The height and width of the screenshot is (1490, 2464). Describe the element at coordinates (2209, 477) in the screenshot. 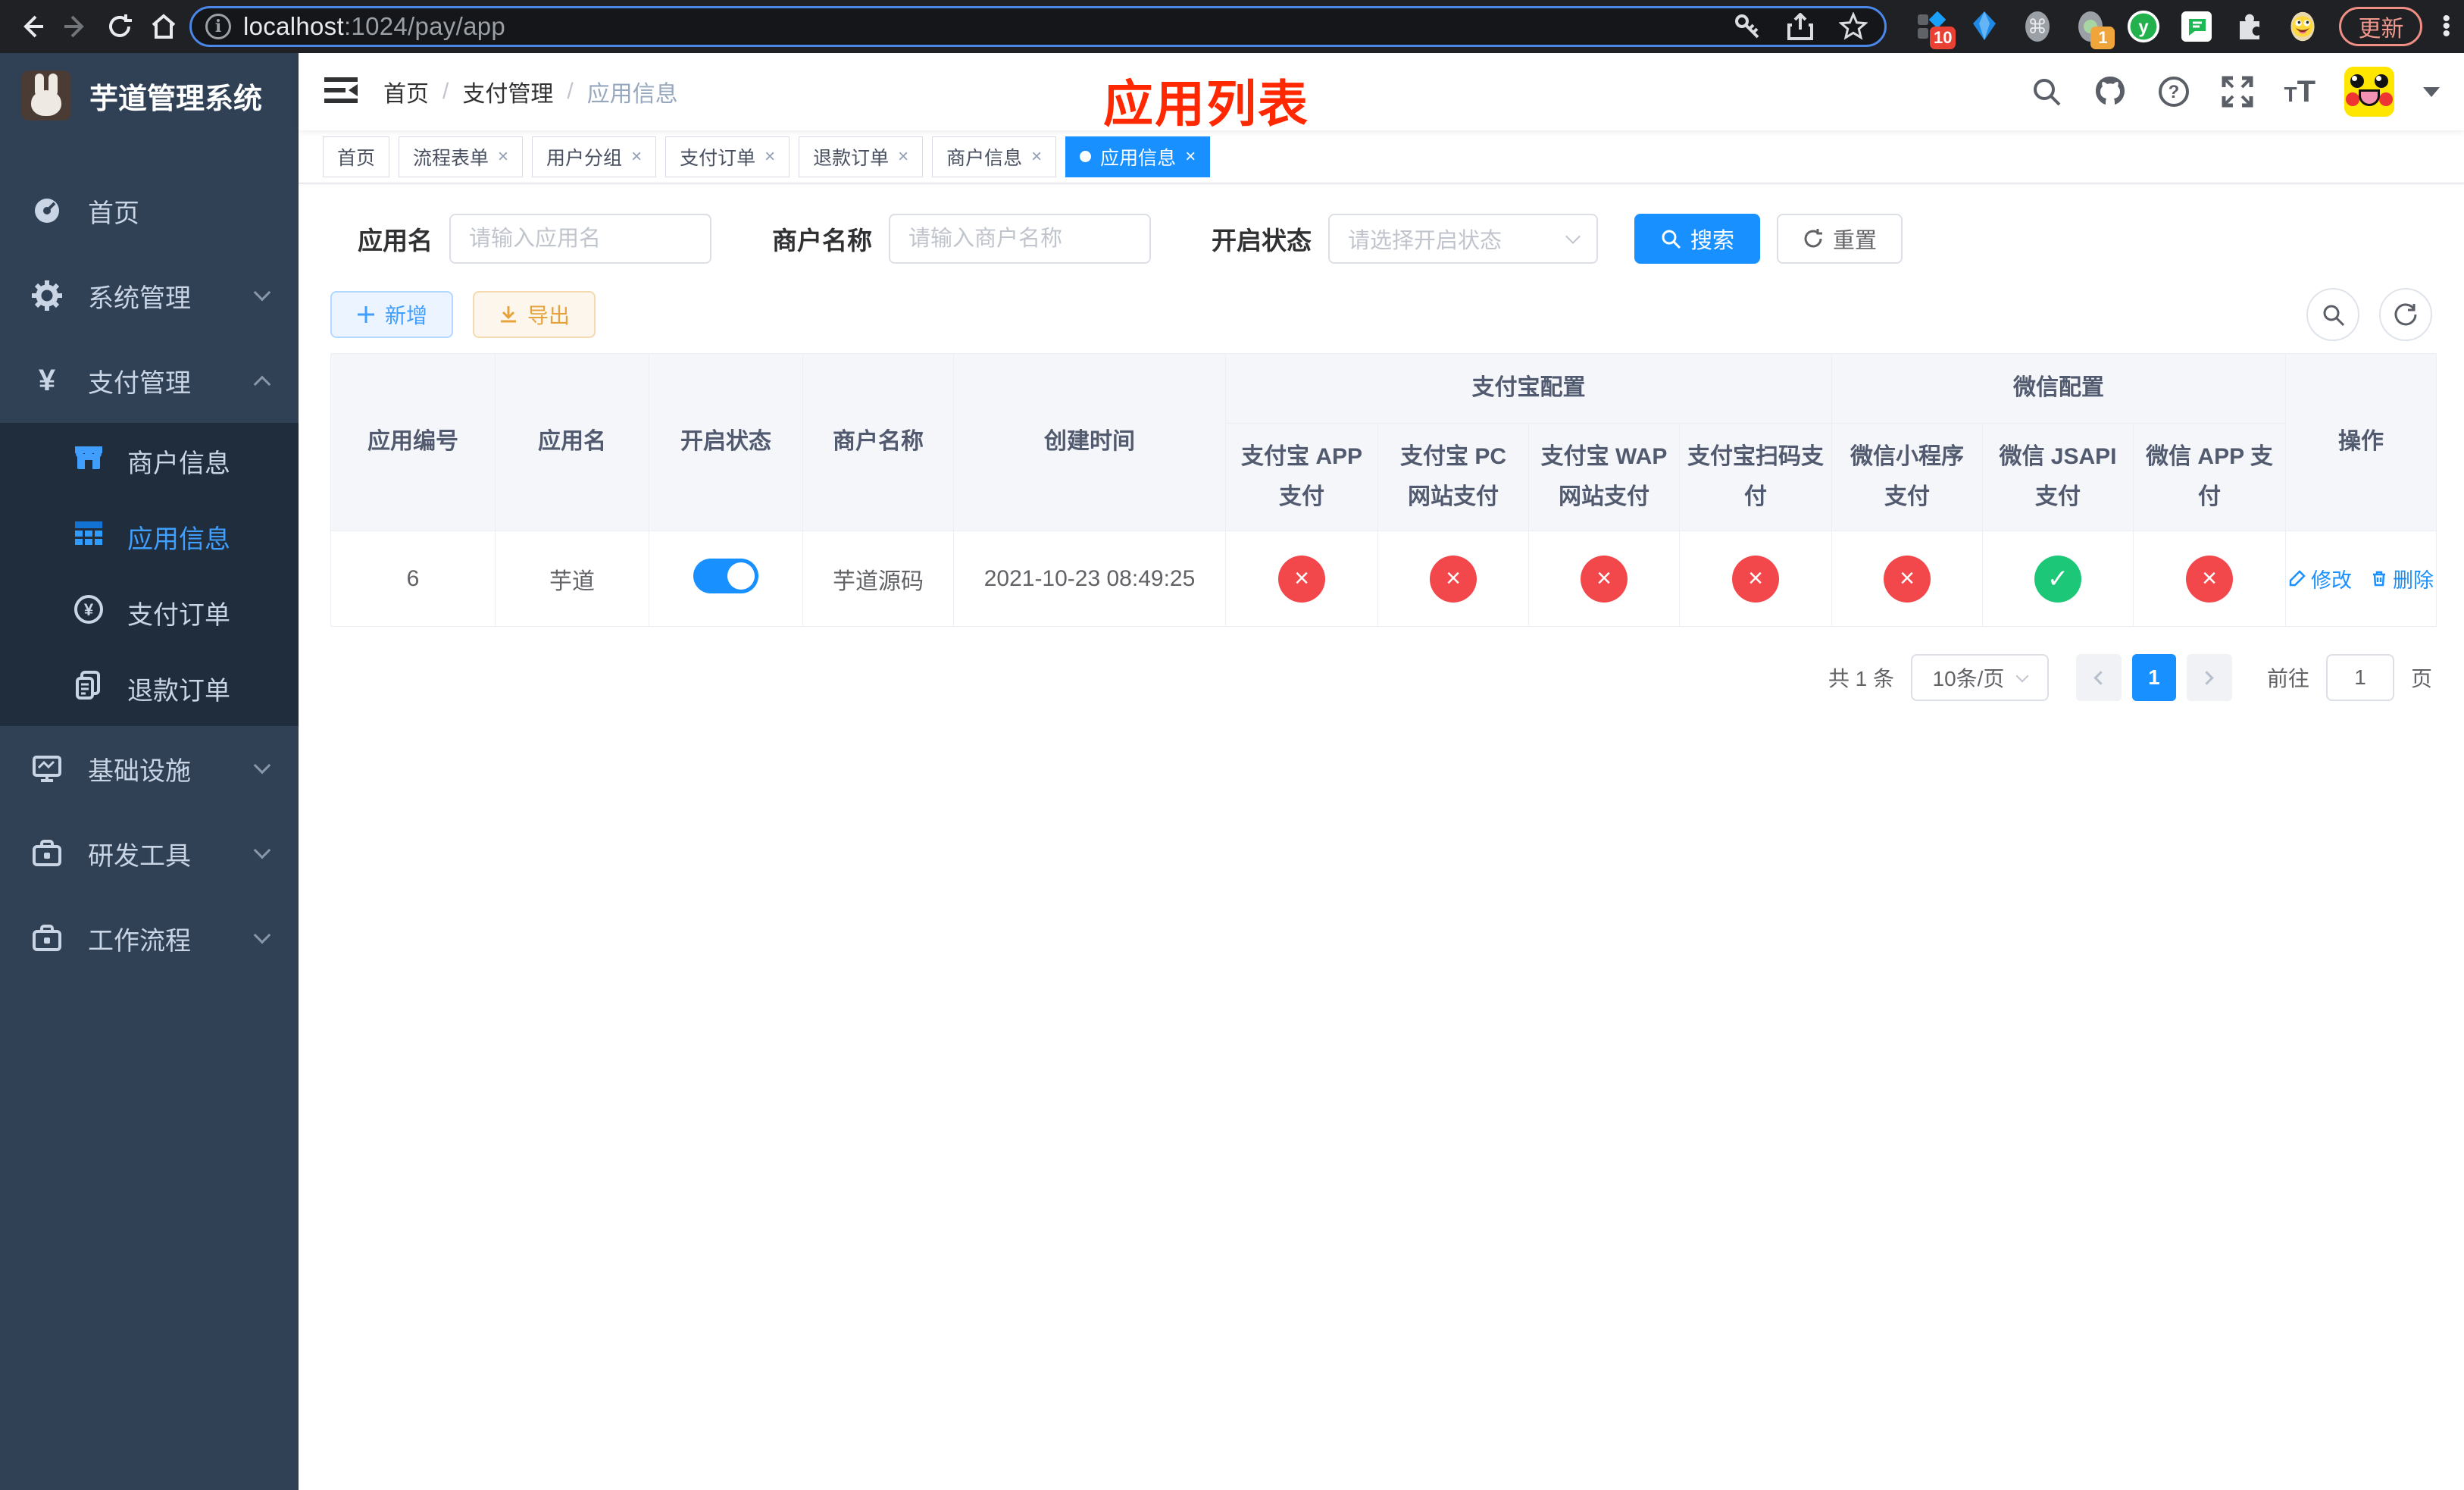

I see `col-wechat-app: 微信 APP 支付` at that location.